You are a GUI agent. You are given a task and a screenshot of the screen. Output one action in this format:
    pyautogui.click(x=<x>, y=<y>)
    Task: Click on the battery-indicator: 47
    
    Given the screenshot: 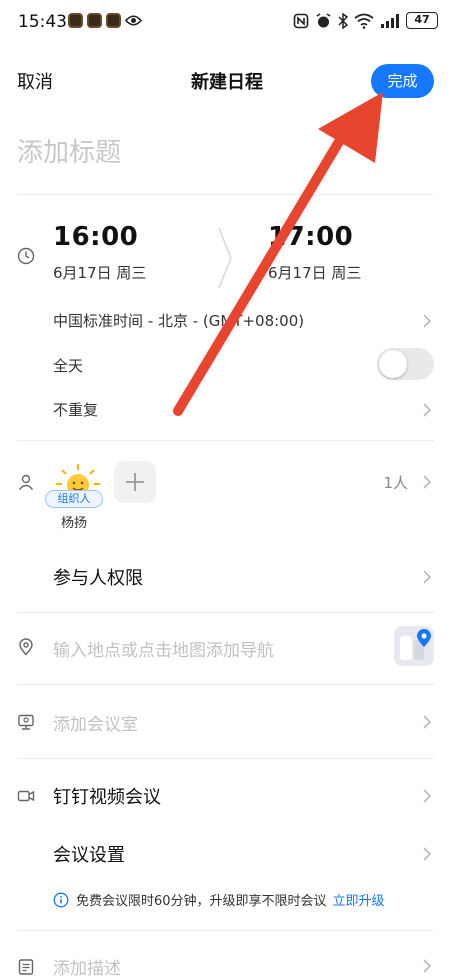 What is the action you would take?
    pyautogui.click(x=422, y=20)
    